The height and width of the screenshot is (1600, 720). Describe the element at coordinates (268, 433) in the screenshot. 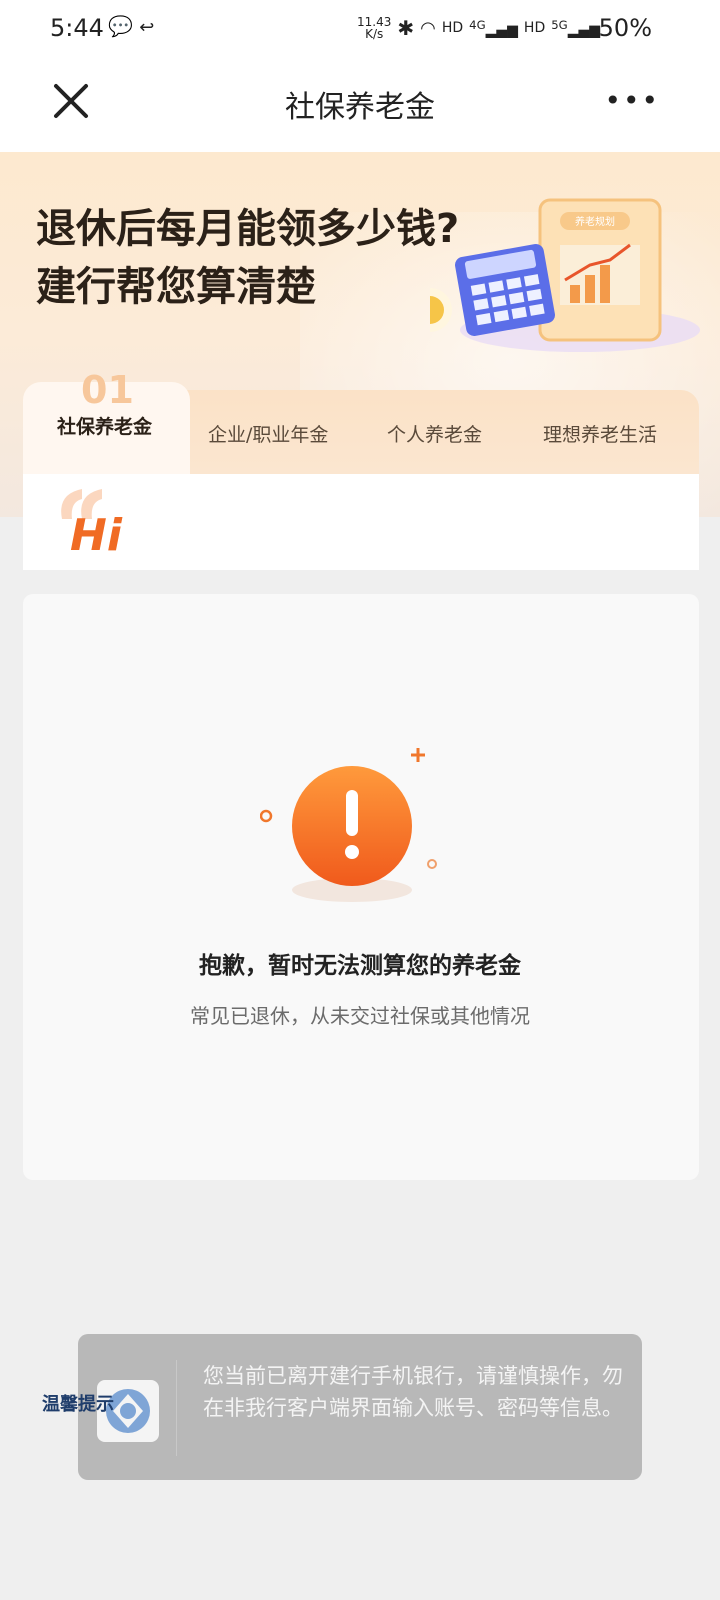

I see `tab-enterprise-annuity: 企业/职业年金` at that location.